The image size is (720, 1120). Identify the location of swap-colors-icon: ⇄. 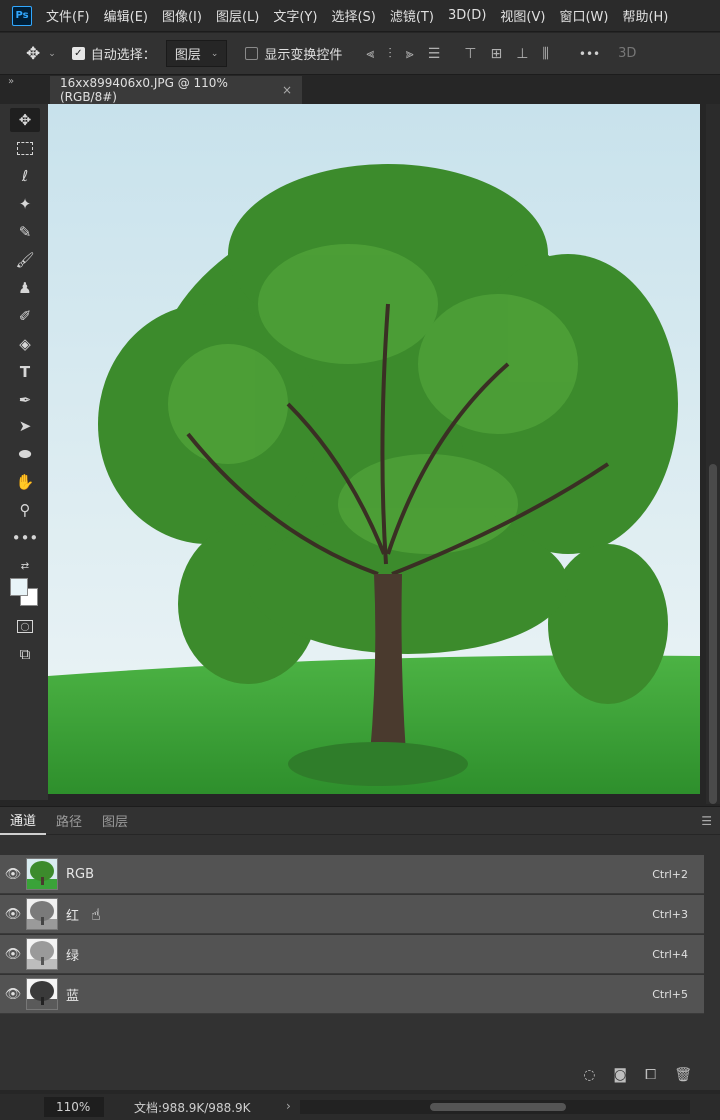
(25, 566).